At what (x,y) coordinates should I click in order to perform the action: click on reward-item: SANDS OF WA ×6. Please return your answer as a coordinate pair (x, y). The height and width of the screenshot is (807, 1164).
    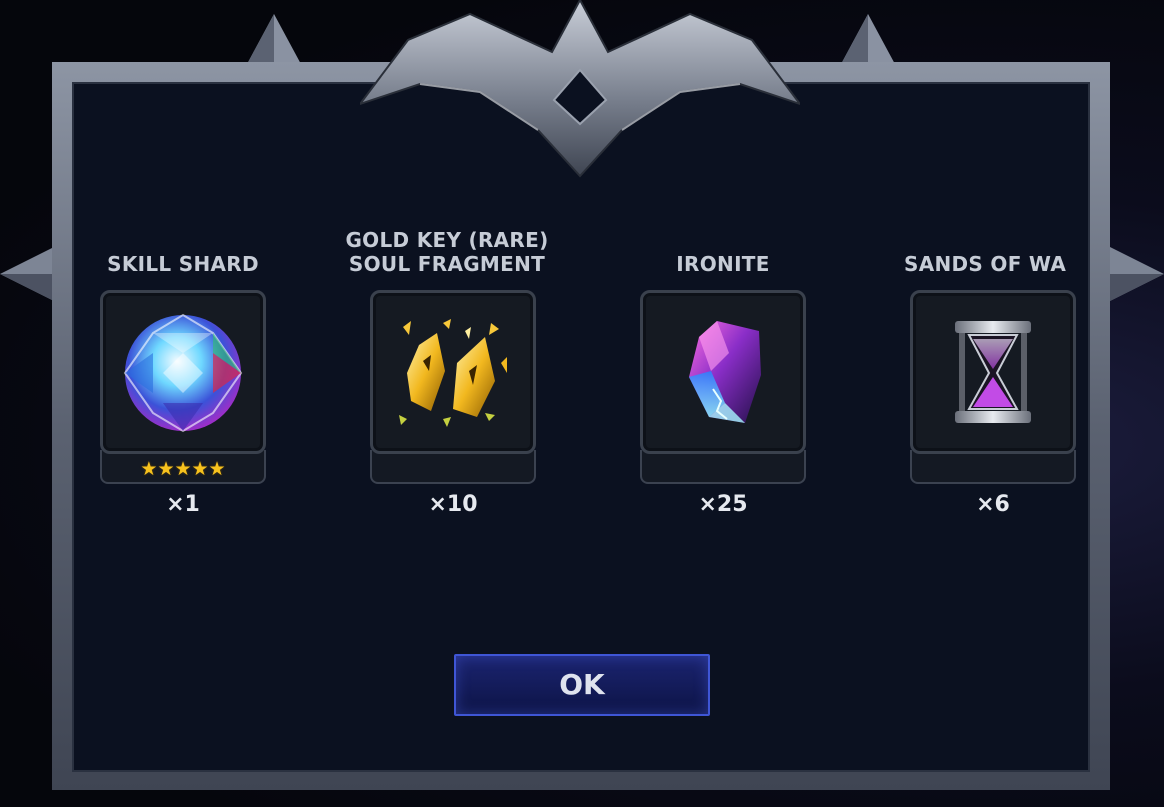
    Looking at the image, I should click on (980, 384).